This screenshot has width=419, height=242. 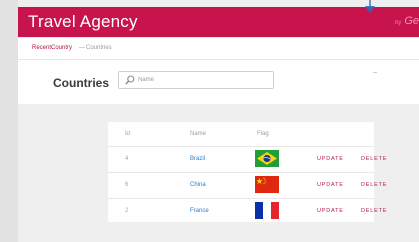 I want to click on breadcrumb: RecentCountry — Countries, so click(x=218, y=49).